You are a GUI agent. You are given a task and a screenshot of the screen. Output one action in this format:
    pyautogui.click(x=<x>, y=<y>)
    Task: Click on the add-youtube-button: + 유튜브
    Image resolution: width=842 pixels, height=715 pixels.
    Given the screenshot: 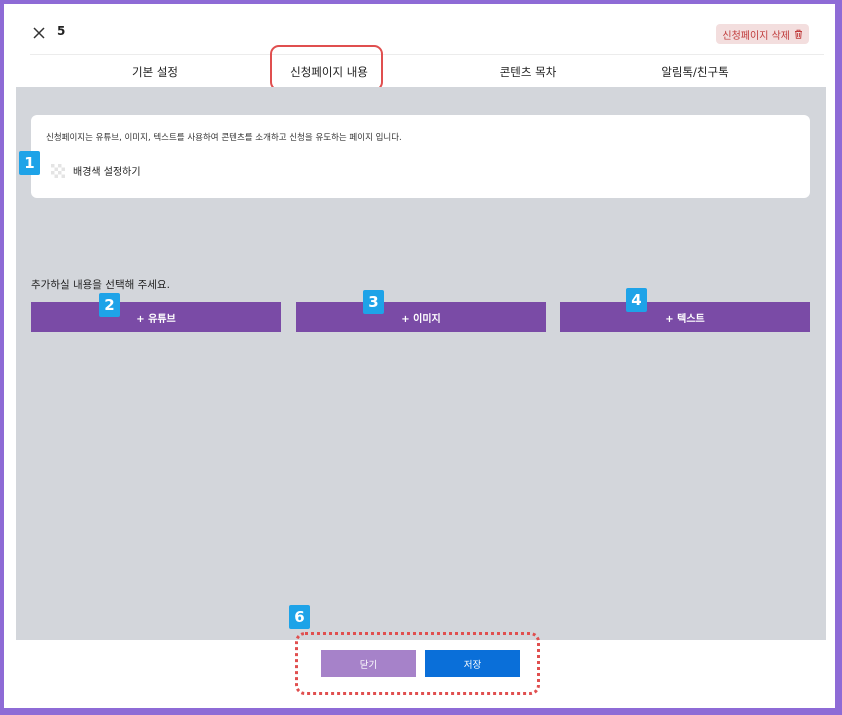 What is the action you would take?
    pyautogui.click(x=156, y=317)
    